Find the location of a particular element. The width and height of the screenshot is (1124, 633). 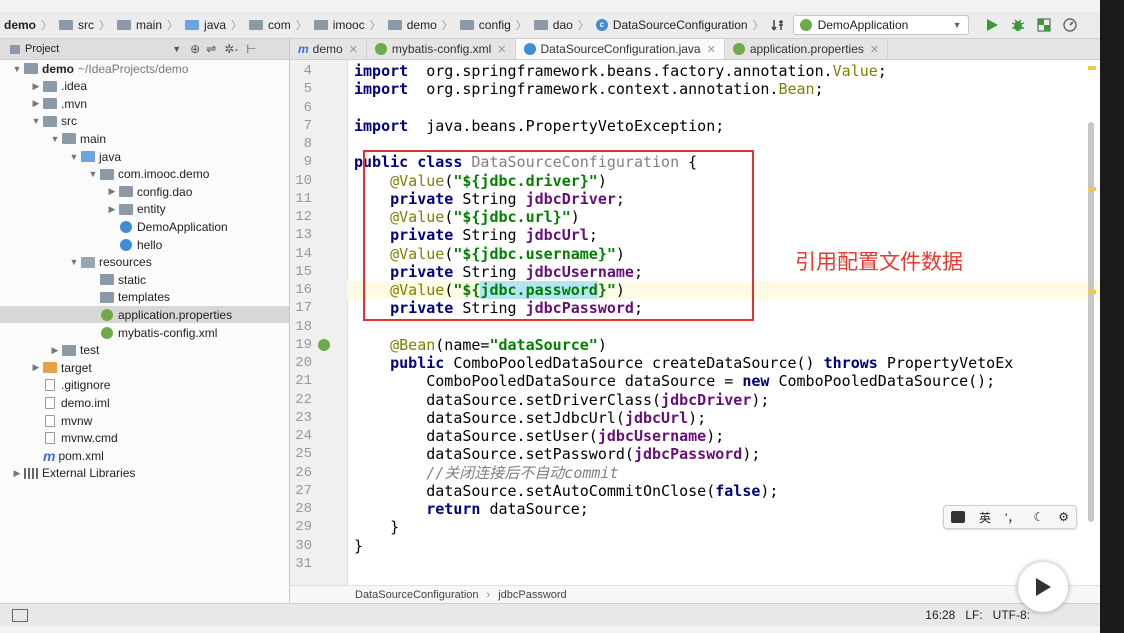

tree-item: application.properties is located at coordinates (144, 315).